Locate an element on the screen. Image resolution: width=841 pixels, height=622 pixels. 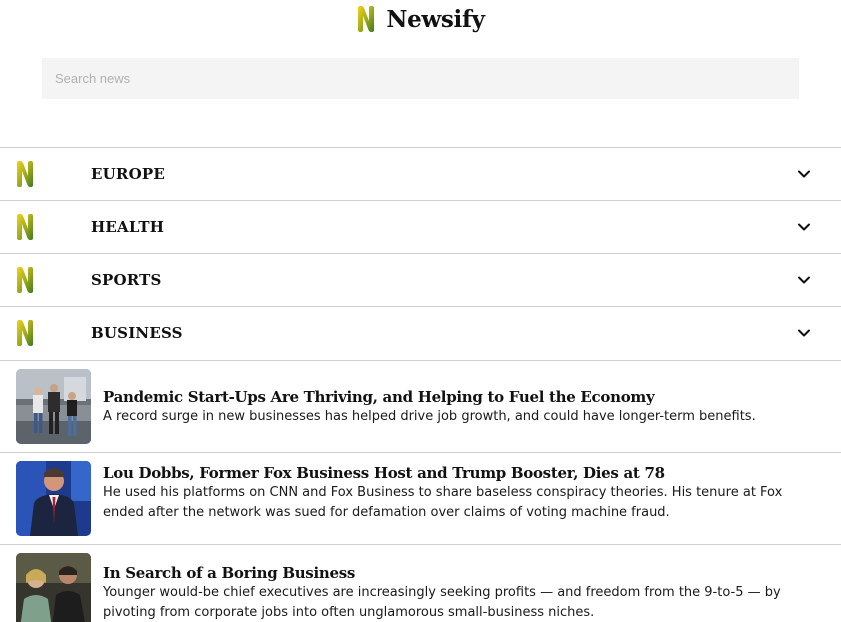
category-row-sports: SPORTS is located at coordinates (420, 279).